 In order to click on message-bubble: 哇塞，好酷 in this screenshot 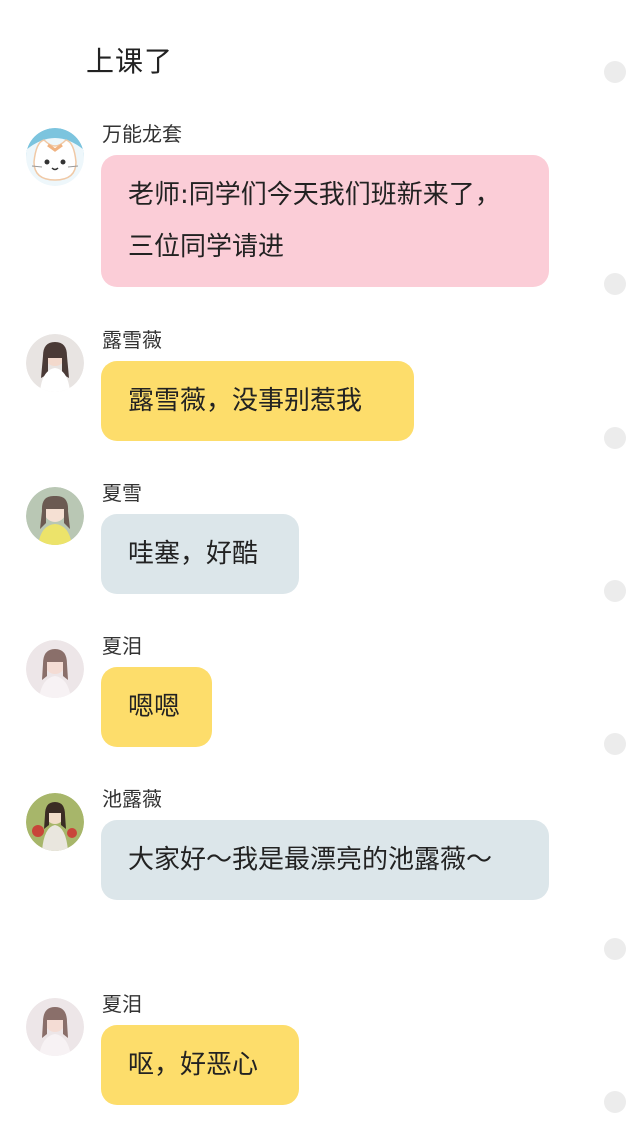, I will do `click(200, 554)`.